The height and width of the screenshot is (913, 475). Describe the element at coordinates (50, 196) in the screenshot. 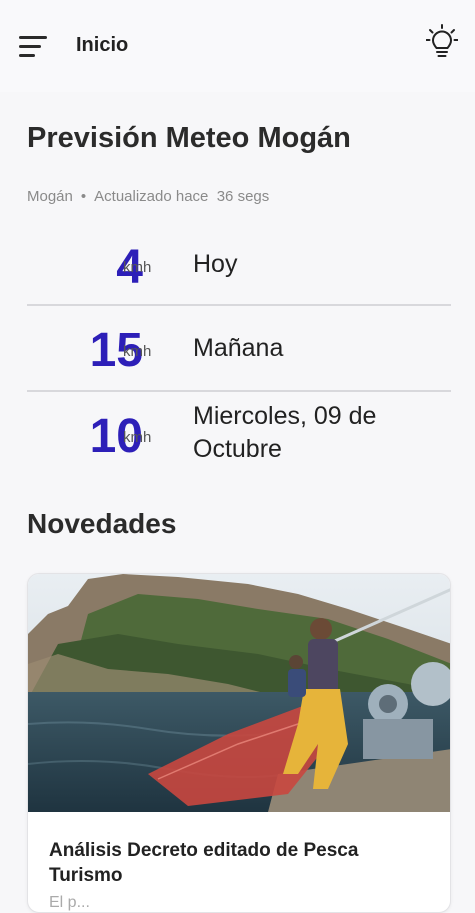

I see `location-label: Mogán` at that location.